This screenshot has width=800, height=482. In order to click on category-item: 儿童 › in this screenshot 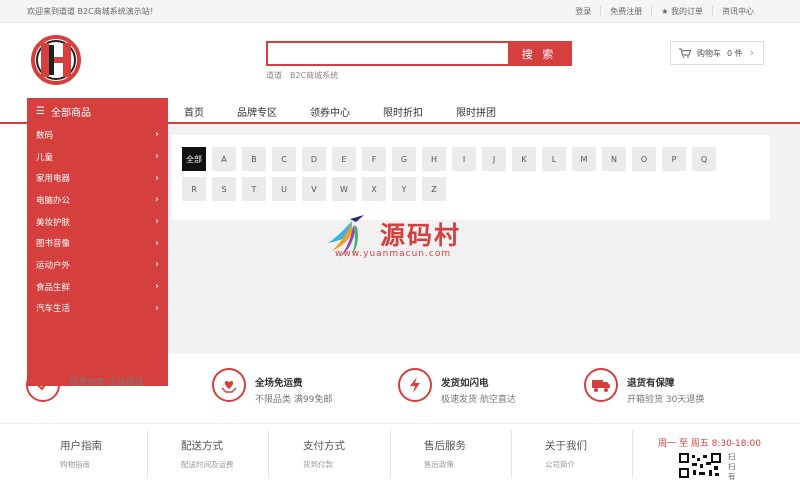, I will do `click(97, 157)`.